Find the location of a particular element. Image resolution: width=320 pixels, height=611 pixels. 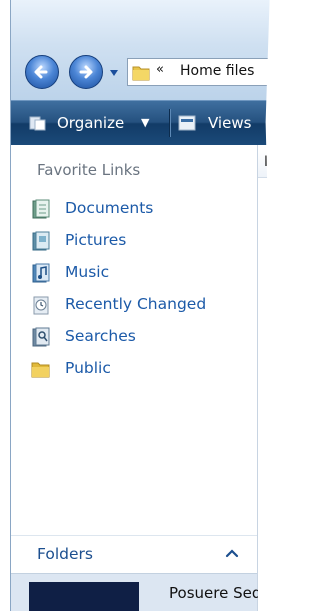

favorite-link-label: Public is located at coordinates (88, 368).